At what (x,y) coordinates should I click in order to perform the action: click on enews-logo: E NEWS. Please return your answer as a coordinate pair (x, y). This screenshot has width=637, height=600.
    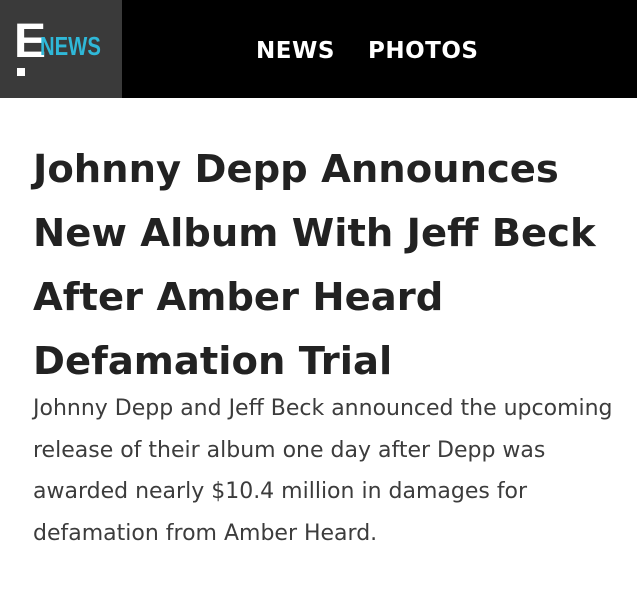
    Looking at the image, I should click on (61, 49).